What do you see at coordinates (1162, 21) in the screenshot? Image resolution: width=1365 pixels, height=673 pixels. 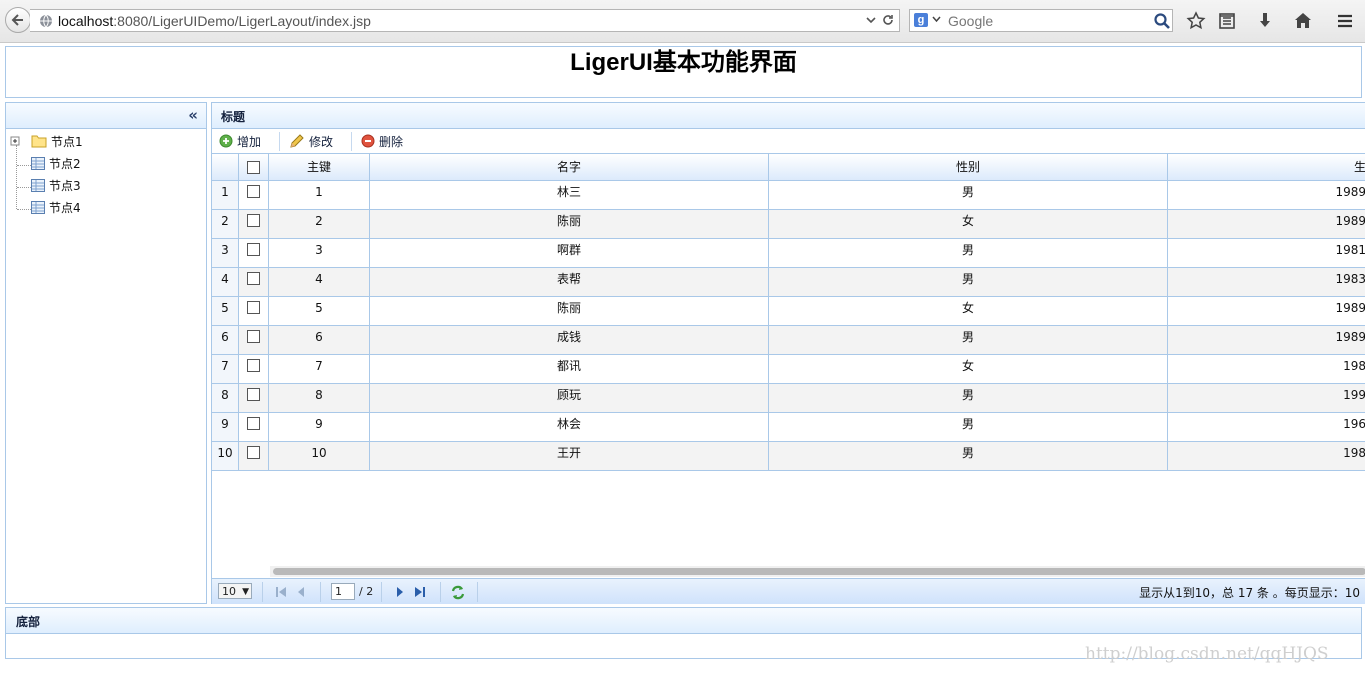 I see `search-icon` at bounding box center [1162, 21].